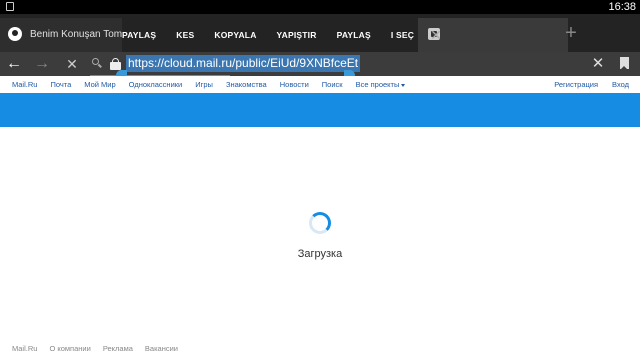  Describe the element at coordinates (624, 63) in the screenshot. I see `bookmark-icon` at that location.